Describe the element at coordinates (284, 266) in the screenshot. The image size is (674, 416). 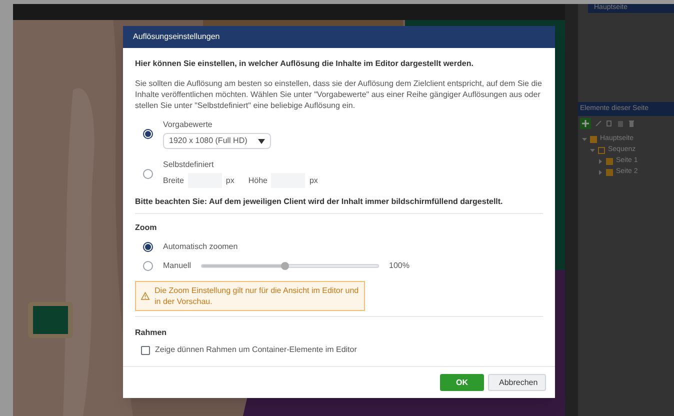
I see `slider-thumb` at that location.